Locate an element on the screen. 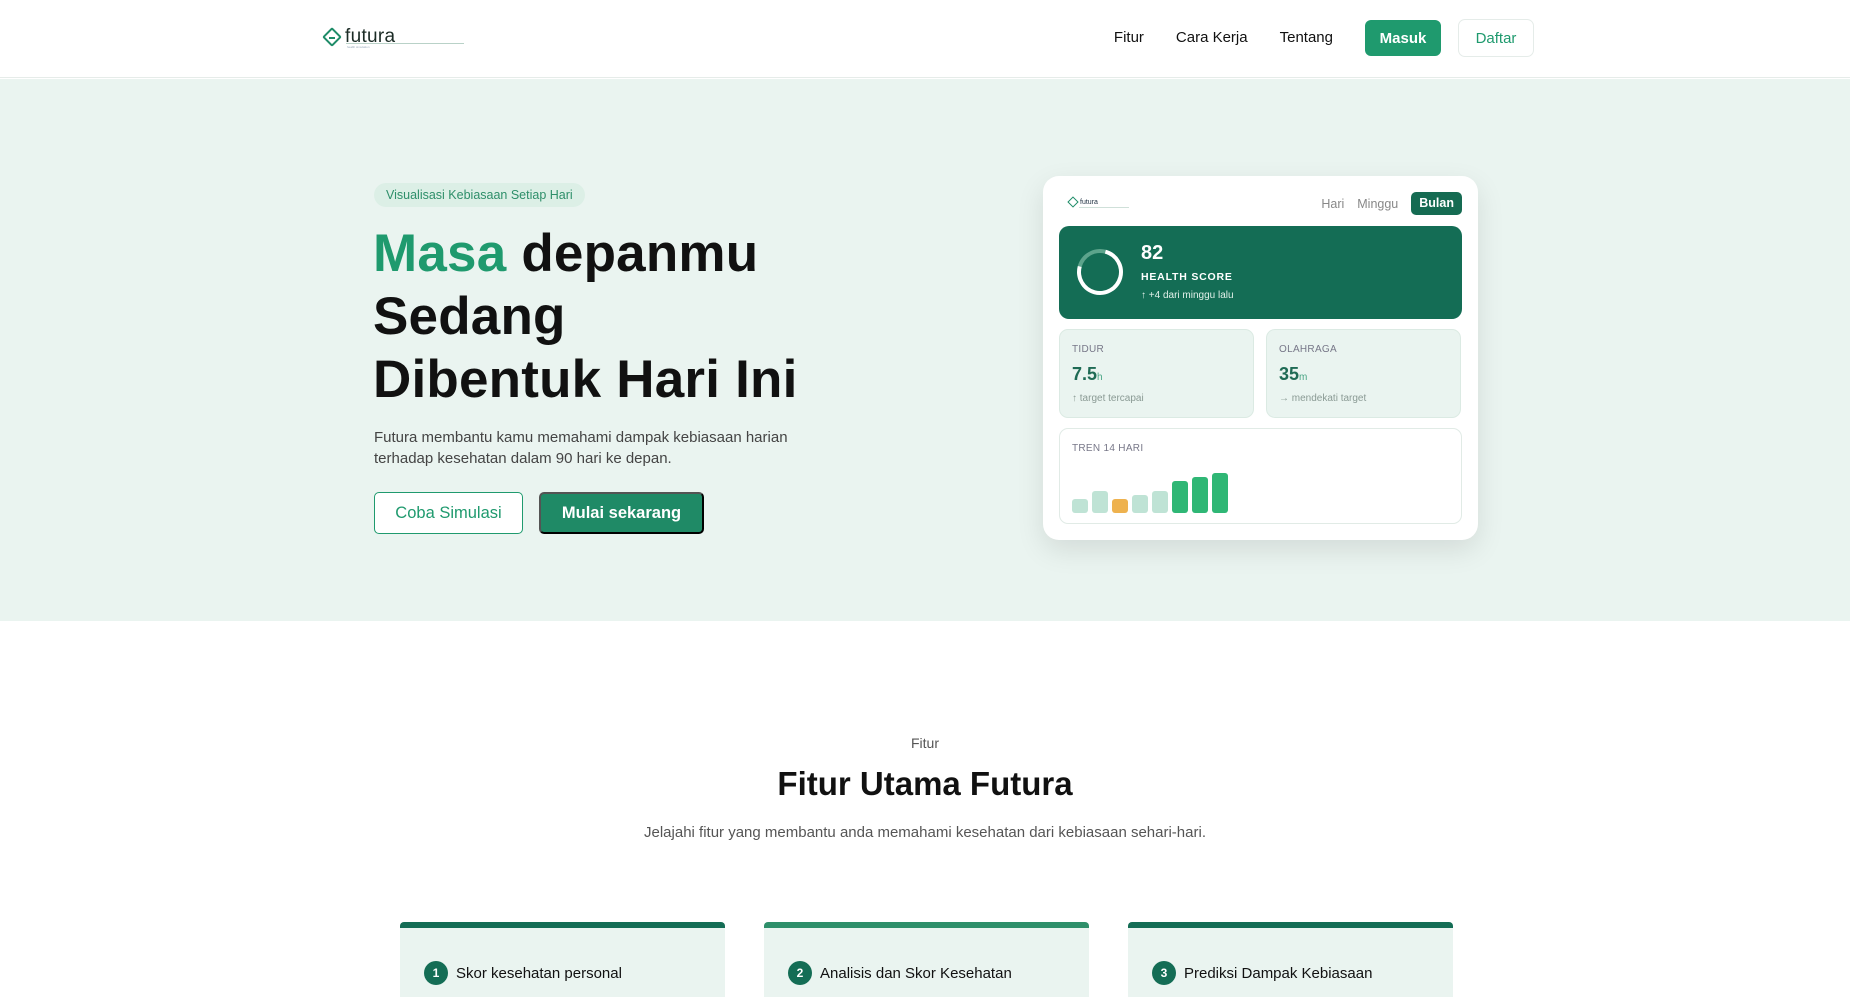 This screenshot has height=997, width=1850. brand-tagline: health simulation is located at coordinates (358, 47).